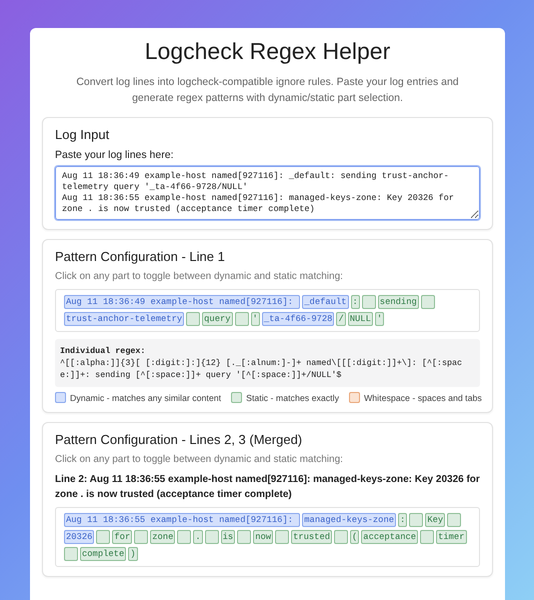 This screenshot has height=600, width=534. I want to click on static-token: timer, so click(451, 537).